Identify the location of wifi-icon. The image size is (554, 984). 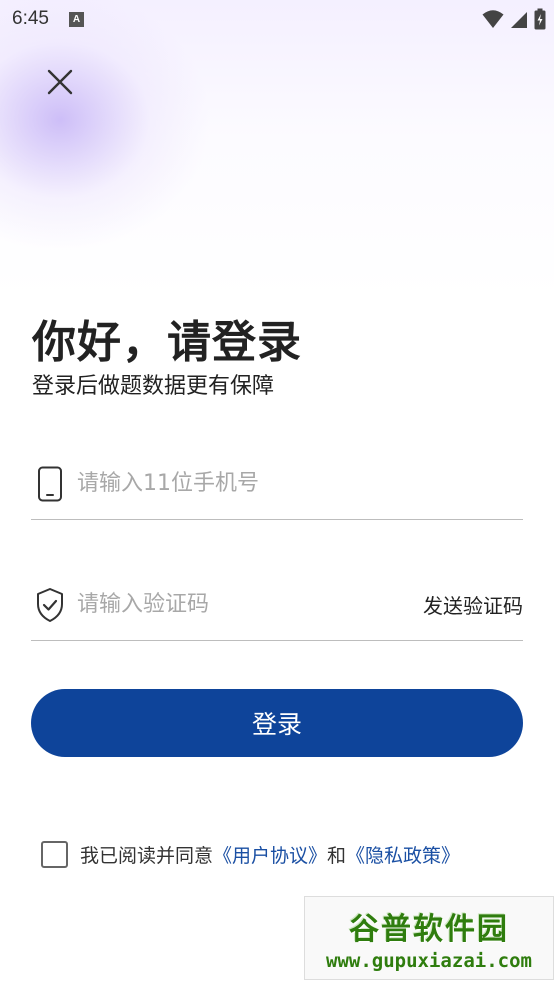
(493, 19).